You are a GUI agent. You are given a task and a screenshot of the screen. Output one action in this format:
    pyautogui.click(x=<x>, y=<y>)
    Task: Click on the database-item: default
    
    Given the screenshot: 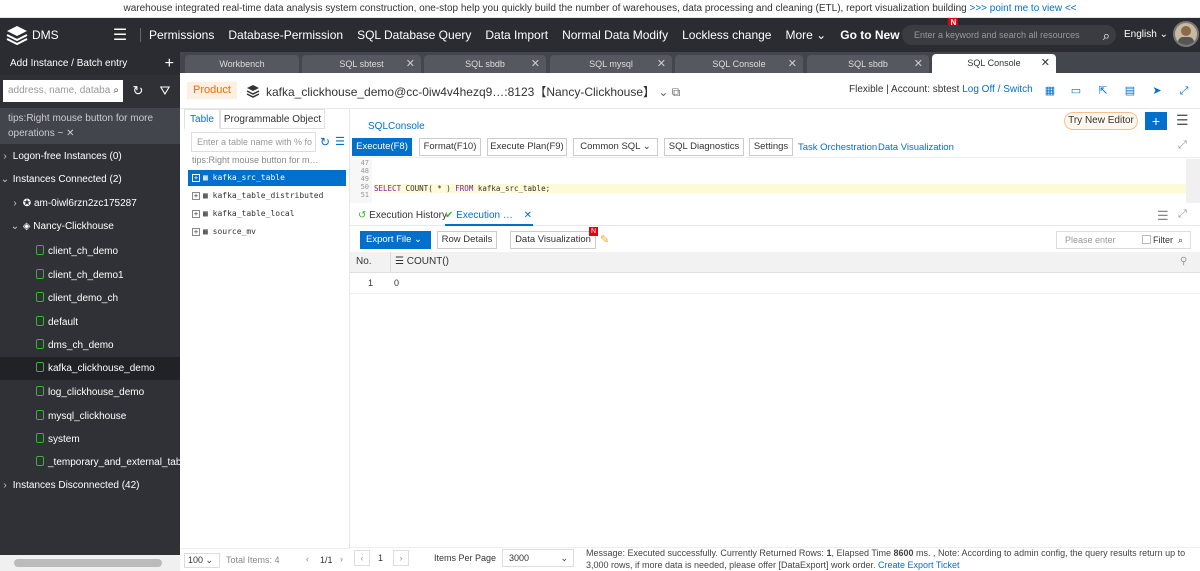 What is the action you would take?
    pyautogui.click(x=90, y=322)
    